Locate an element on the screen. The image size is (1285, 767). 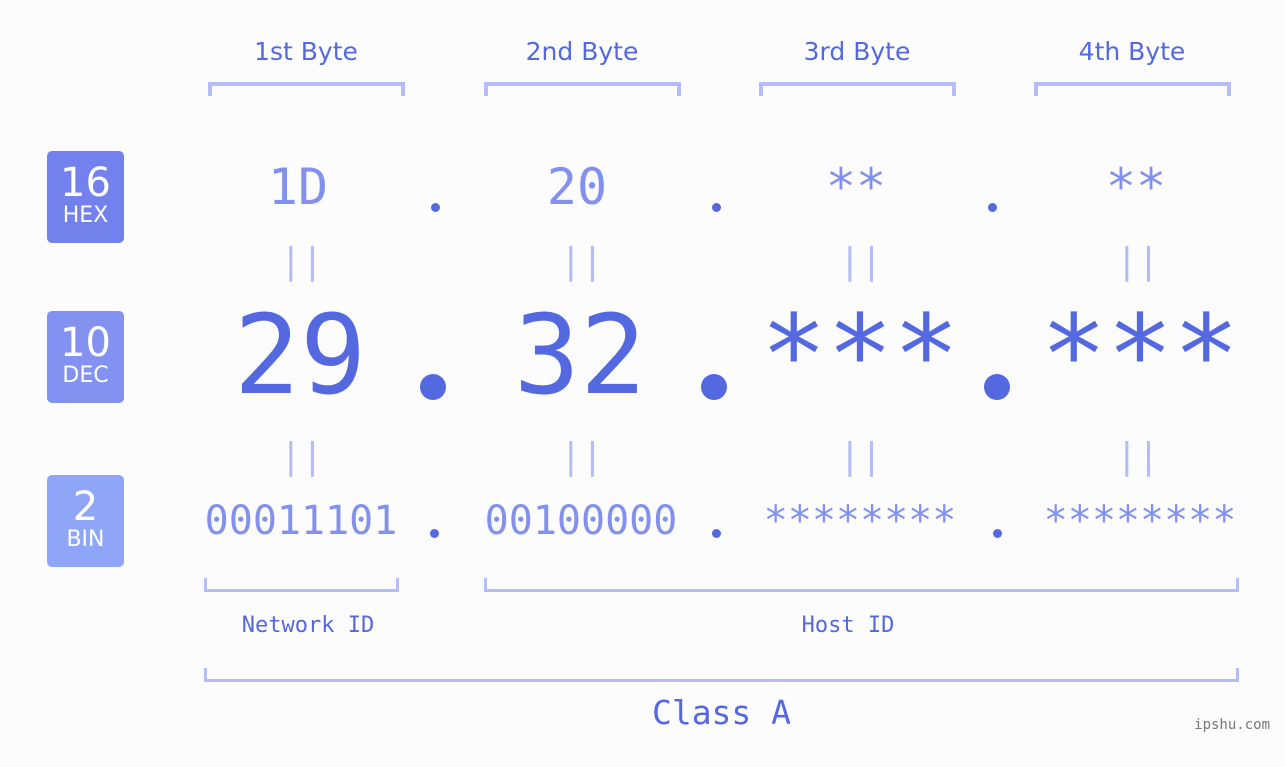
hex-byte-4: ** is located at coordinates (1136, 187).